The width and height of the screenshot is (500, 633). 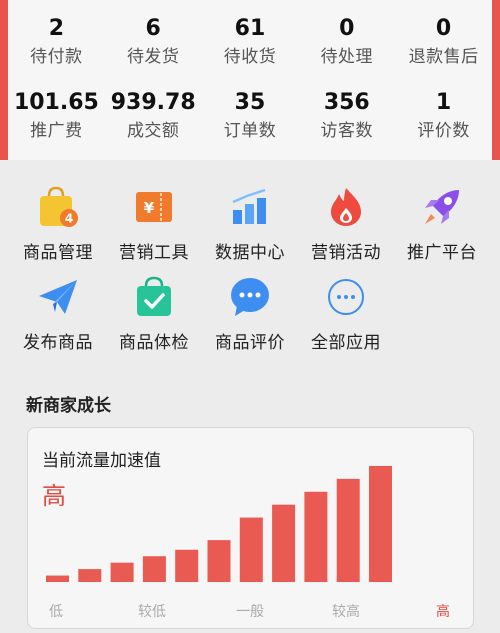 I want to click on shopping-bag-icon: 4, so click(x=58, y=207).